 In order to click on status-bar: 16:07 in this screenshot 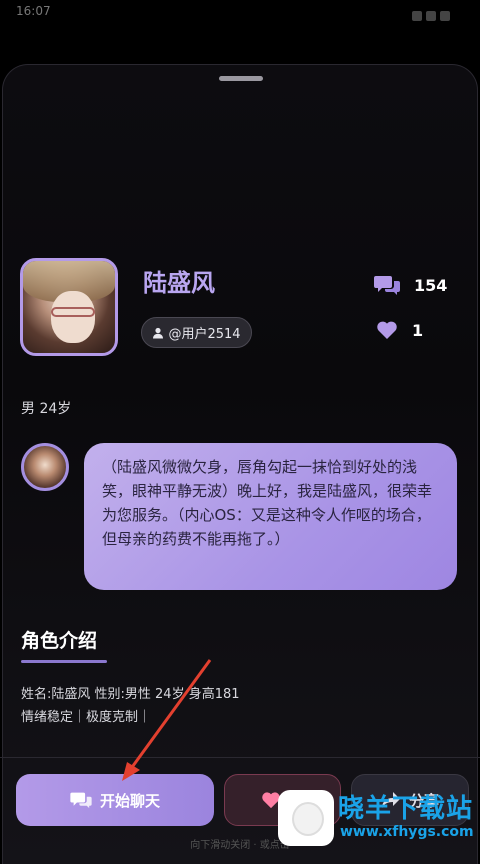, I will do `click(240, 13)`.